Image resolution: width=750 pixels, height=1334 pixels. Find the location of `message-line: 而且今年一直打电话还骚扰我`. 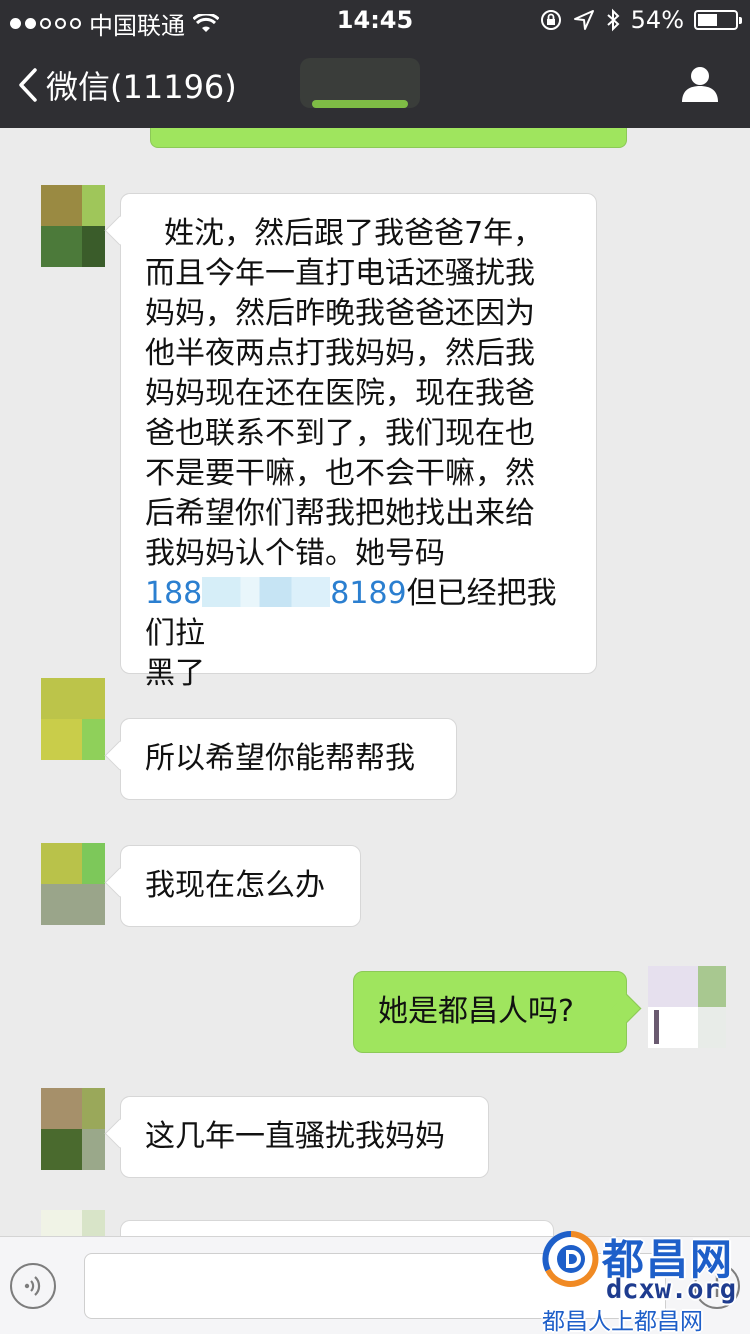

message-line: 而且今年一直打电话还骚扰我 is located at coordinates (340, 273).